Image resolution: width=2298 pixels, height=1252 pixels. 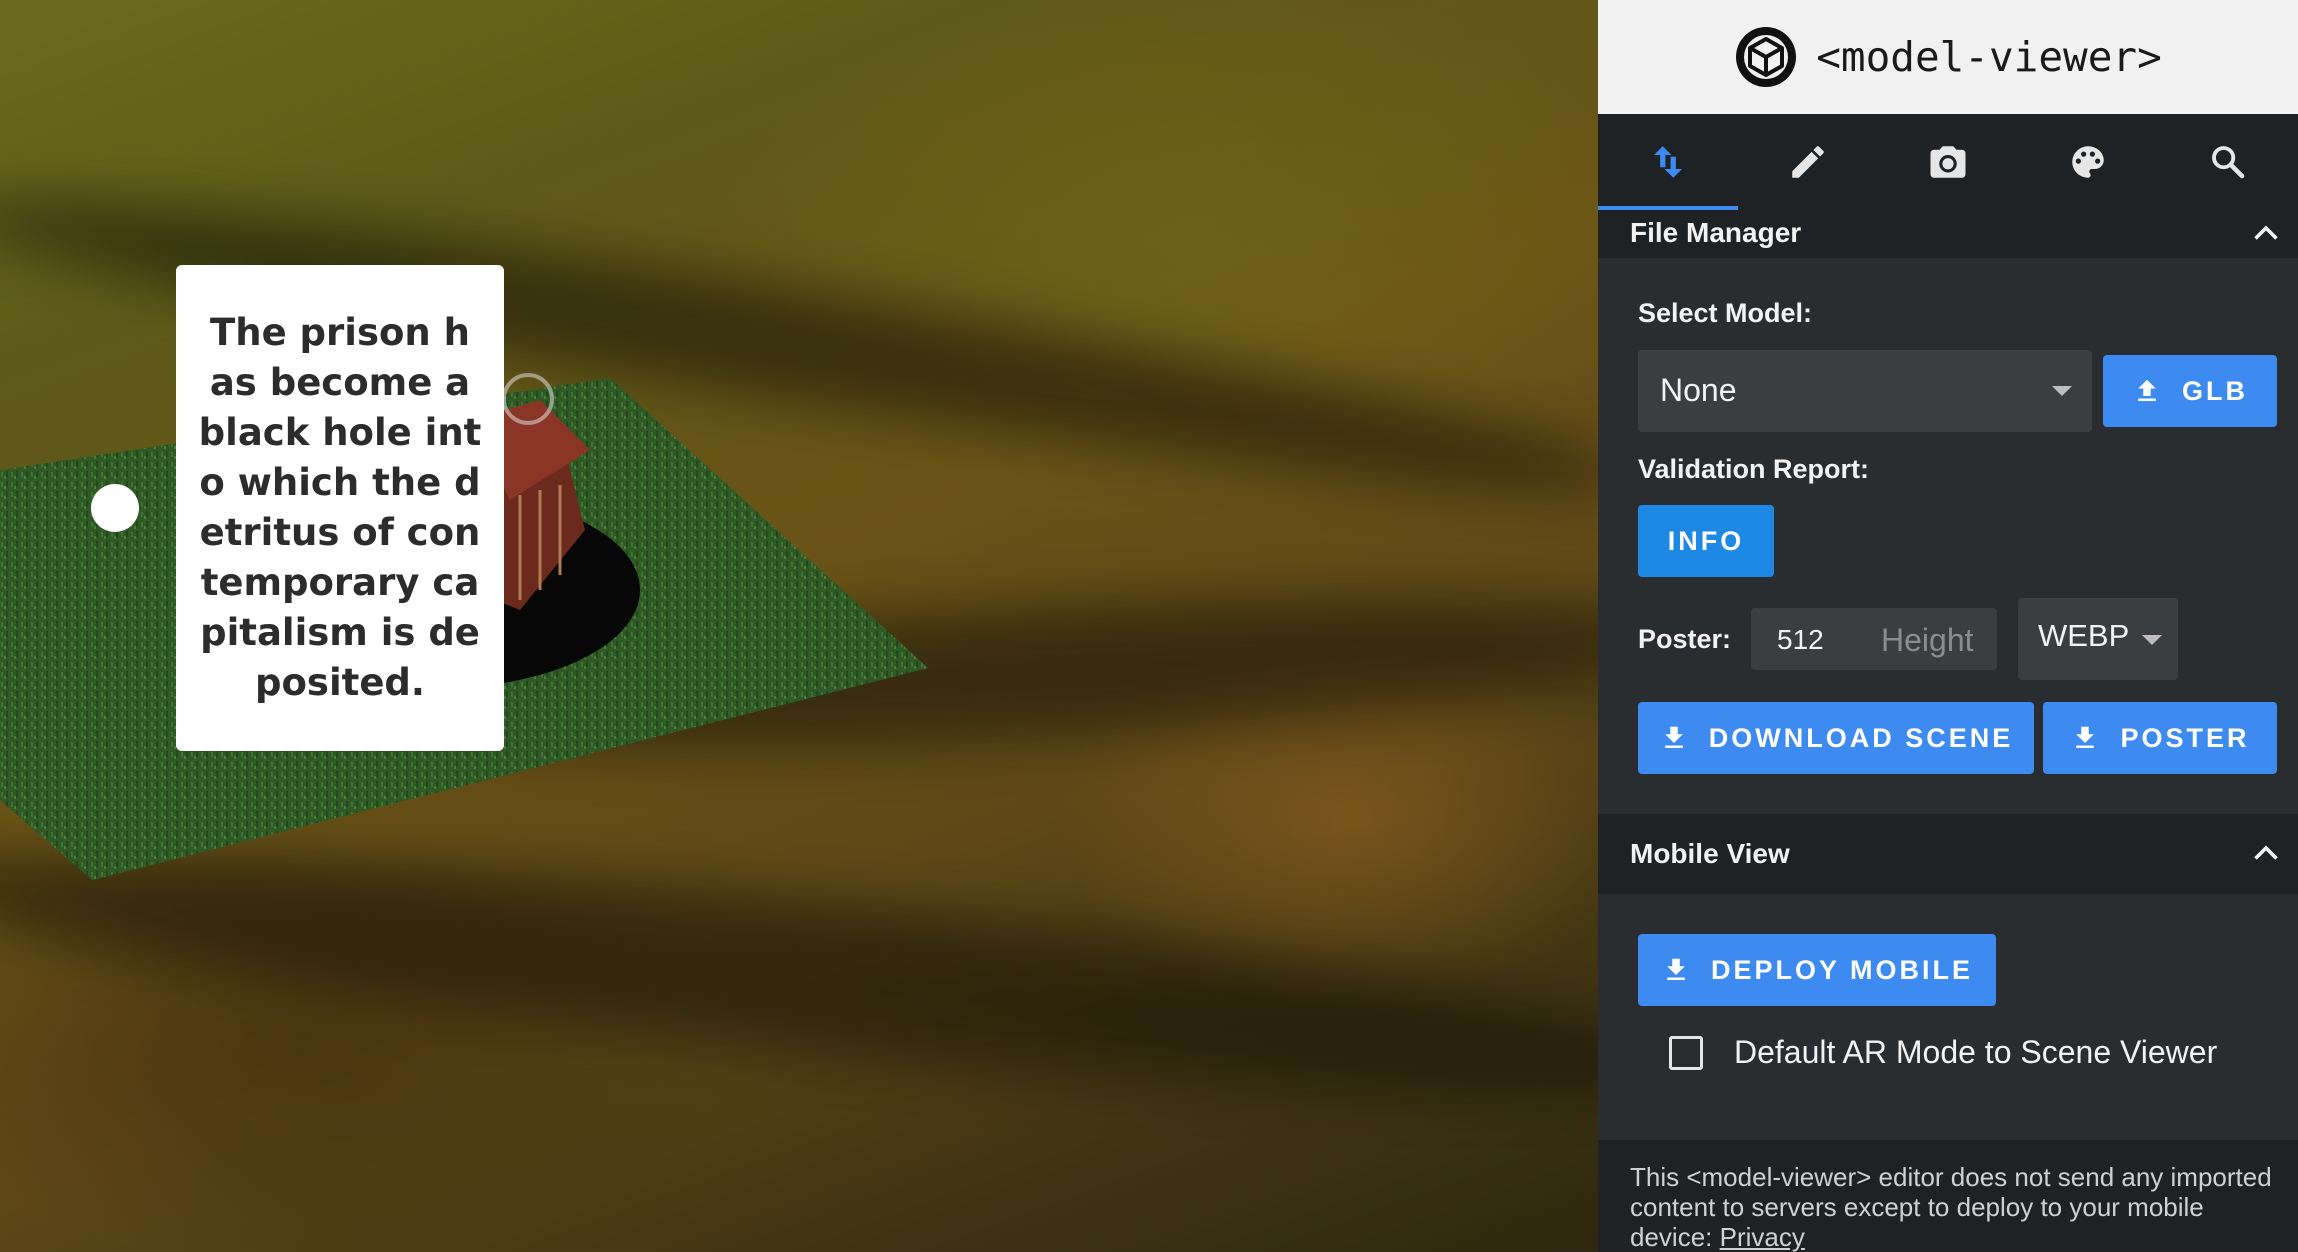 What do you see at coordinates (2215, 390) in the screenshot?
I see `glb-button-label: GLB` at bounding box center [2215, 390].